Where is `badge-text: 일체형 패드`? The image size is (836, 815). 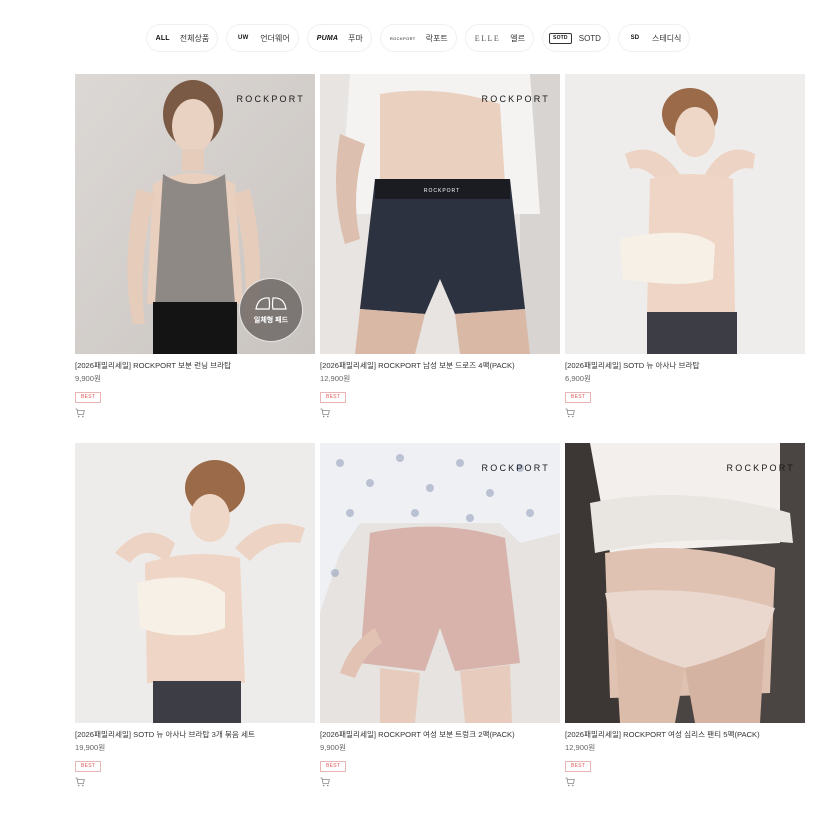
badge-text: 일체형 패드 is located at coordinates (271, 320).